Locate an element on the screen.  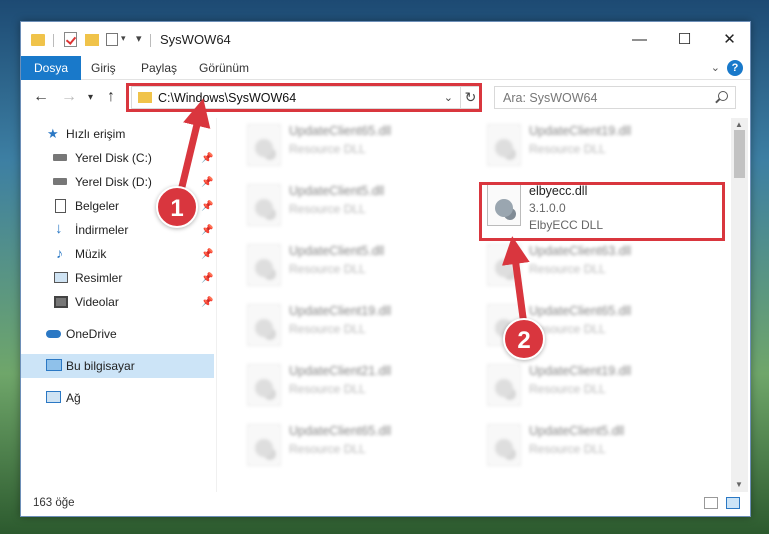
search-box: Ara: SysWOW64 is located at coordinates (615, 97).